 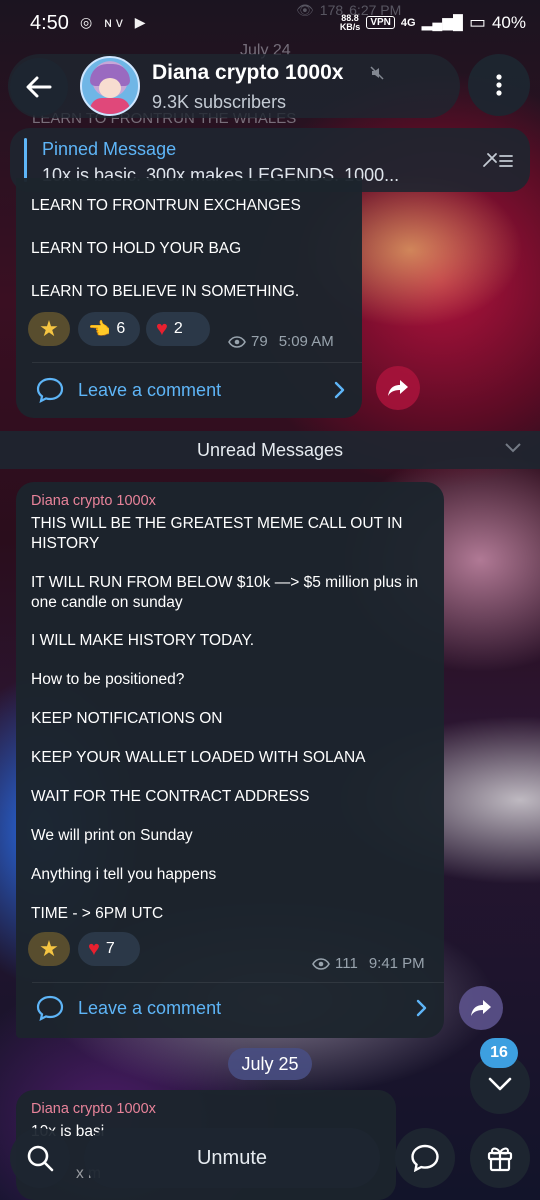 What do you see at coordinates (477, 22) in the screenshot?
I see `battery-icon: ▭` at bounding box center [477, 22].